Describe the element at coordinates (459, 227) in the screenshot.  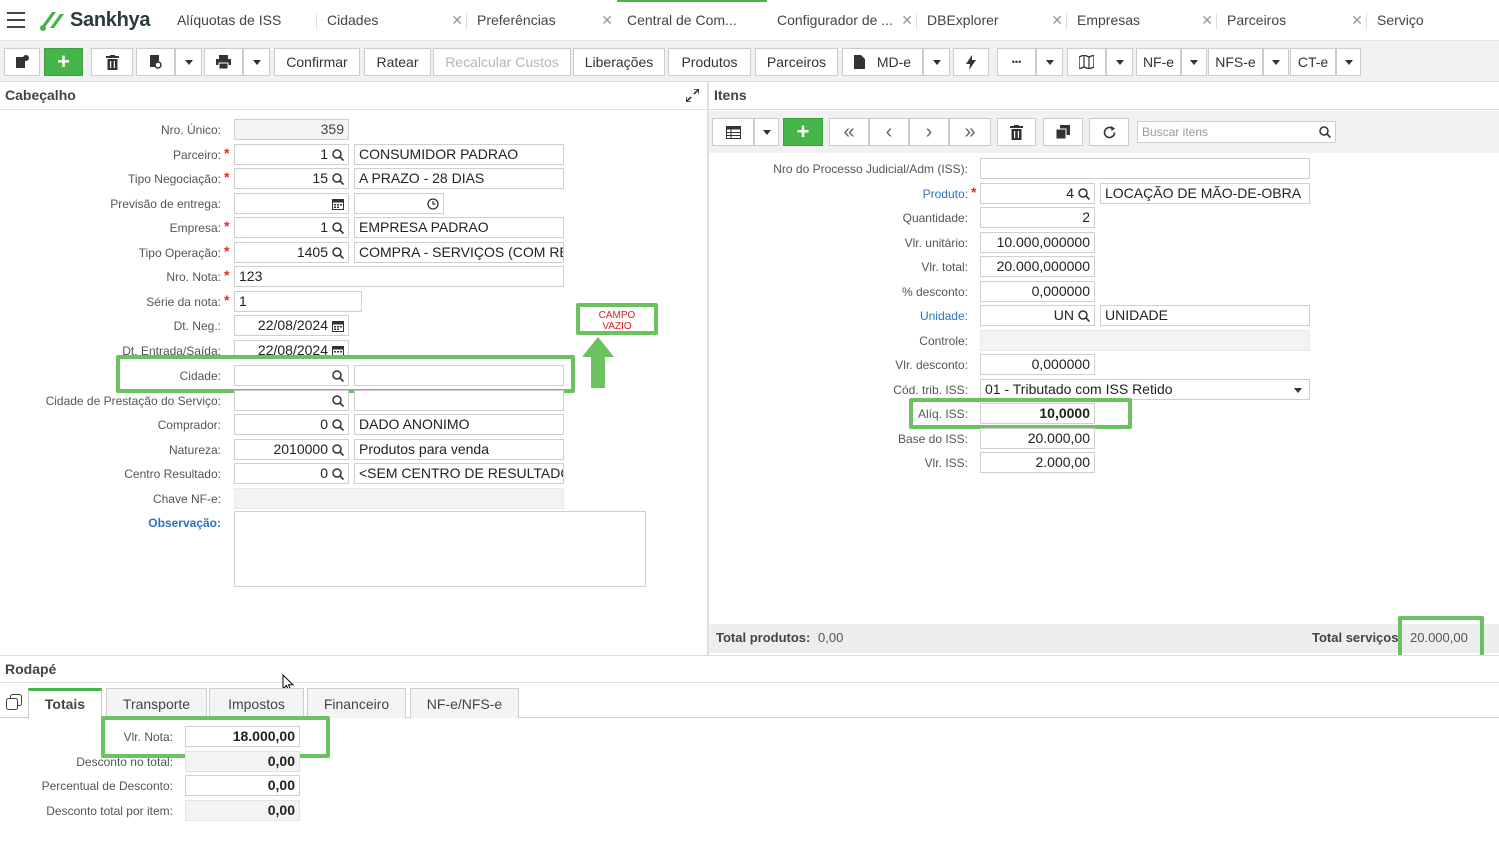
I see `empresa-desc-field: EMPRESA PADRAO` at that location.